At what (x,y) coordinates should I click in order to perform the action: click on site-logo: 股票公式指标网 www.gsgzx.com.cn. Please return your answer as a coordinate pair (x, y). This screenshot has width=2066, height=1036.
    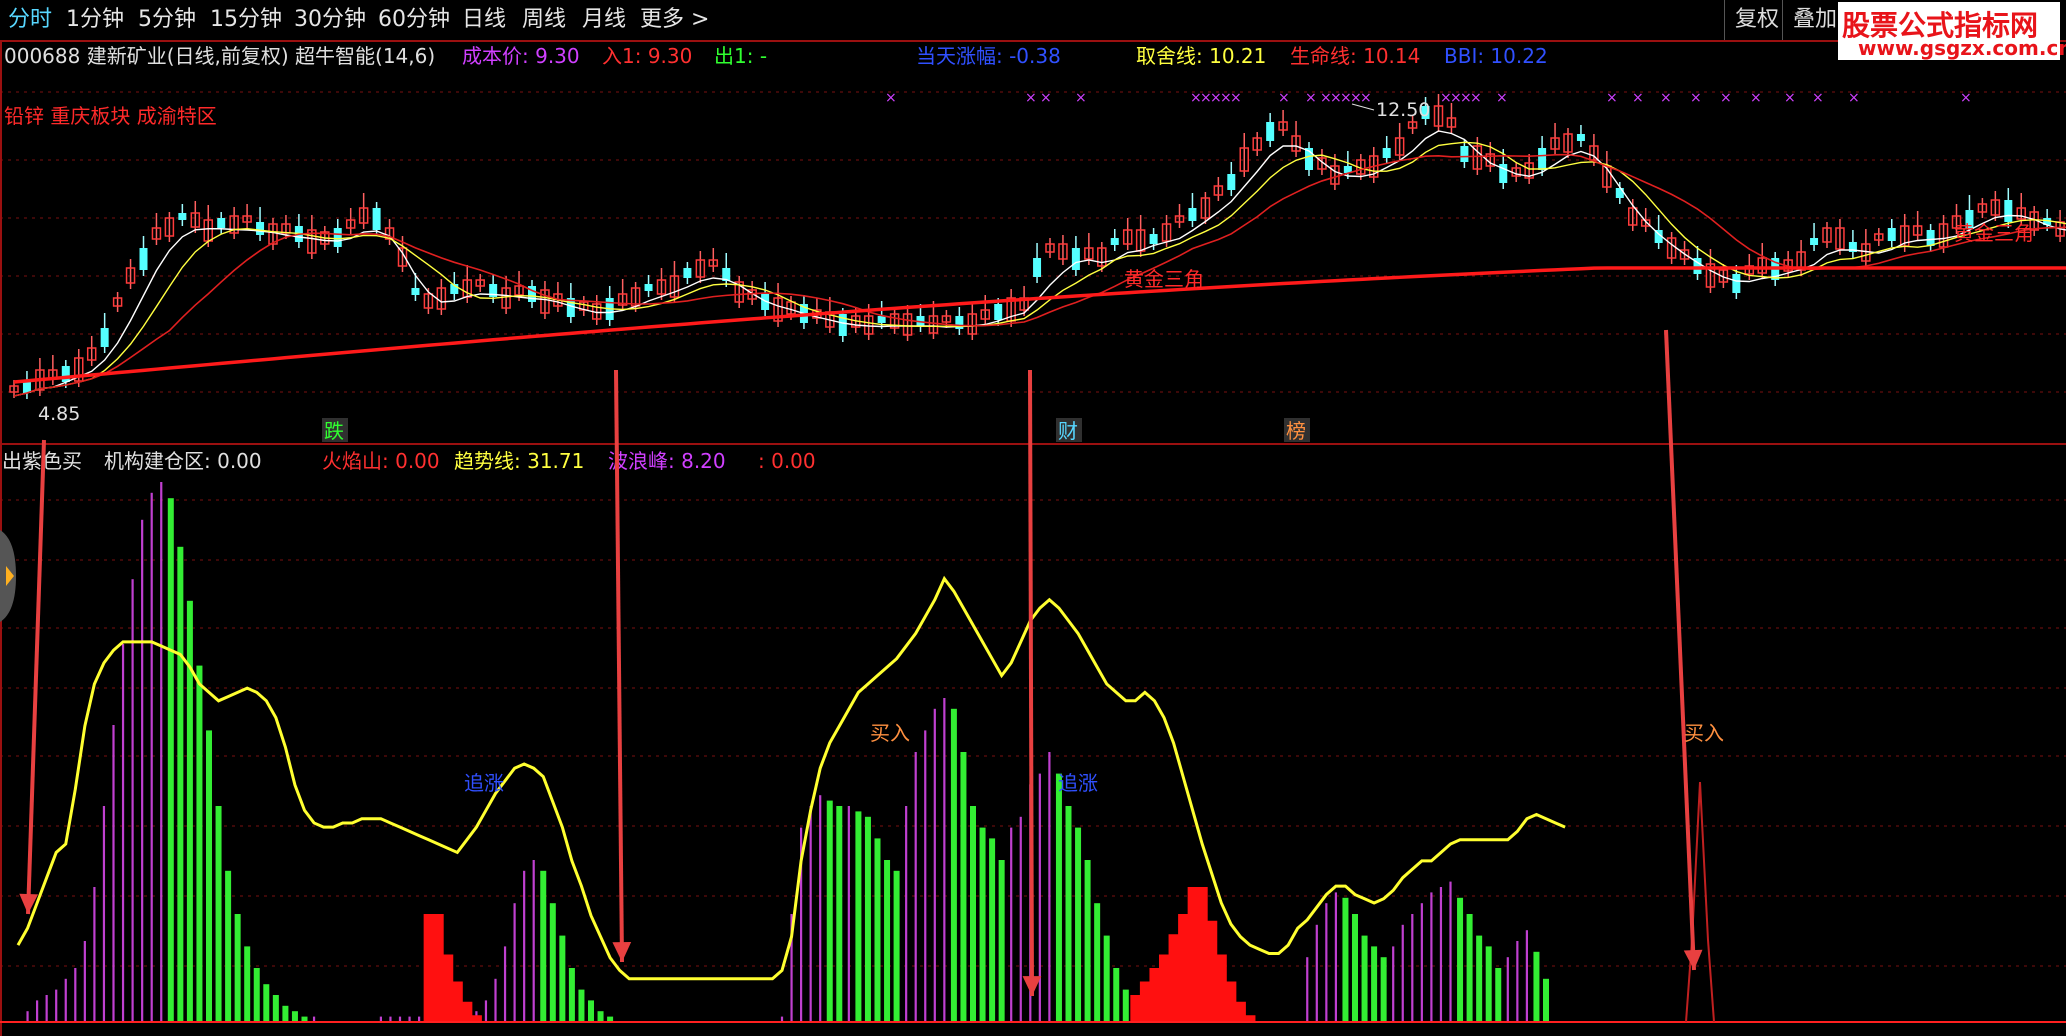
    Looking at the image, I should click on (1952, 31).